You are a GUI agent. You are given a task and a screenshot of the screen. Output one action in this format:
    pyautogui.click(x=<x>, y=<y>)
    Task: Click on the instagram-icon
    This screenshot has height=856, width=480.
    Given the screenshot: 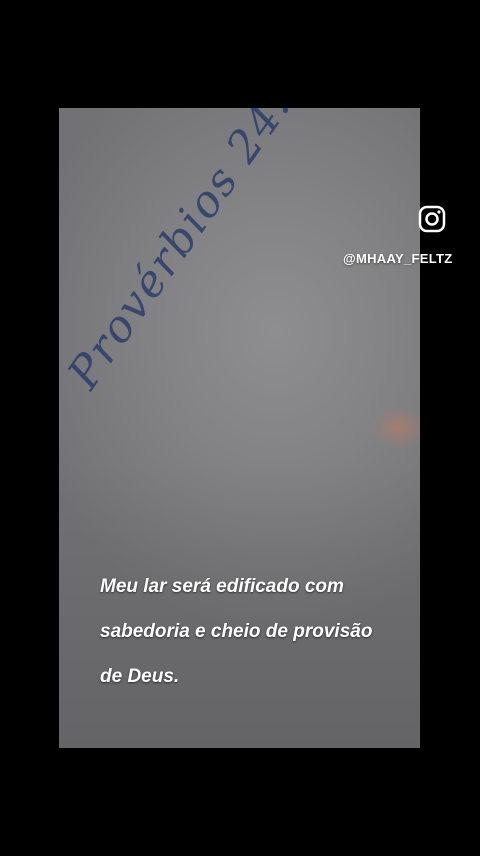 What is the action you would take?
    pyautogui.click(x=432, y=219)
    